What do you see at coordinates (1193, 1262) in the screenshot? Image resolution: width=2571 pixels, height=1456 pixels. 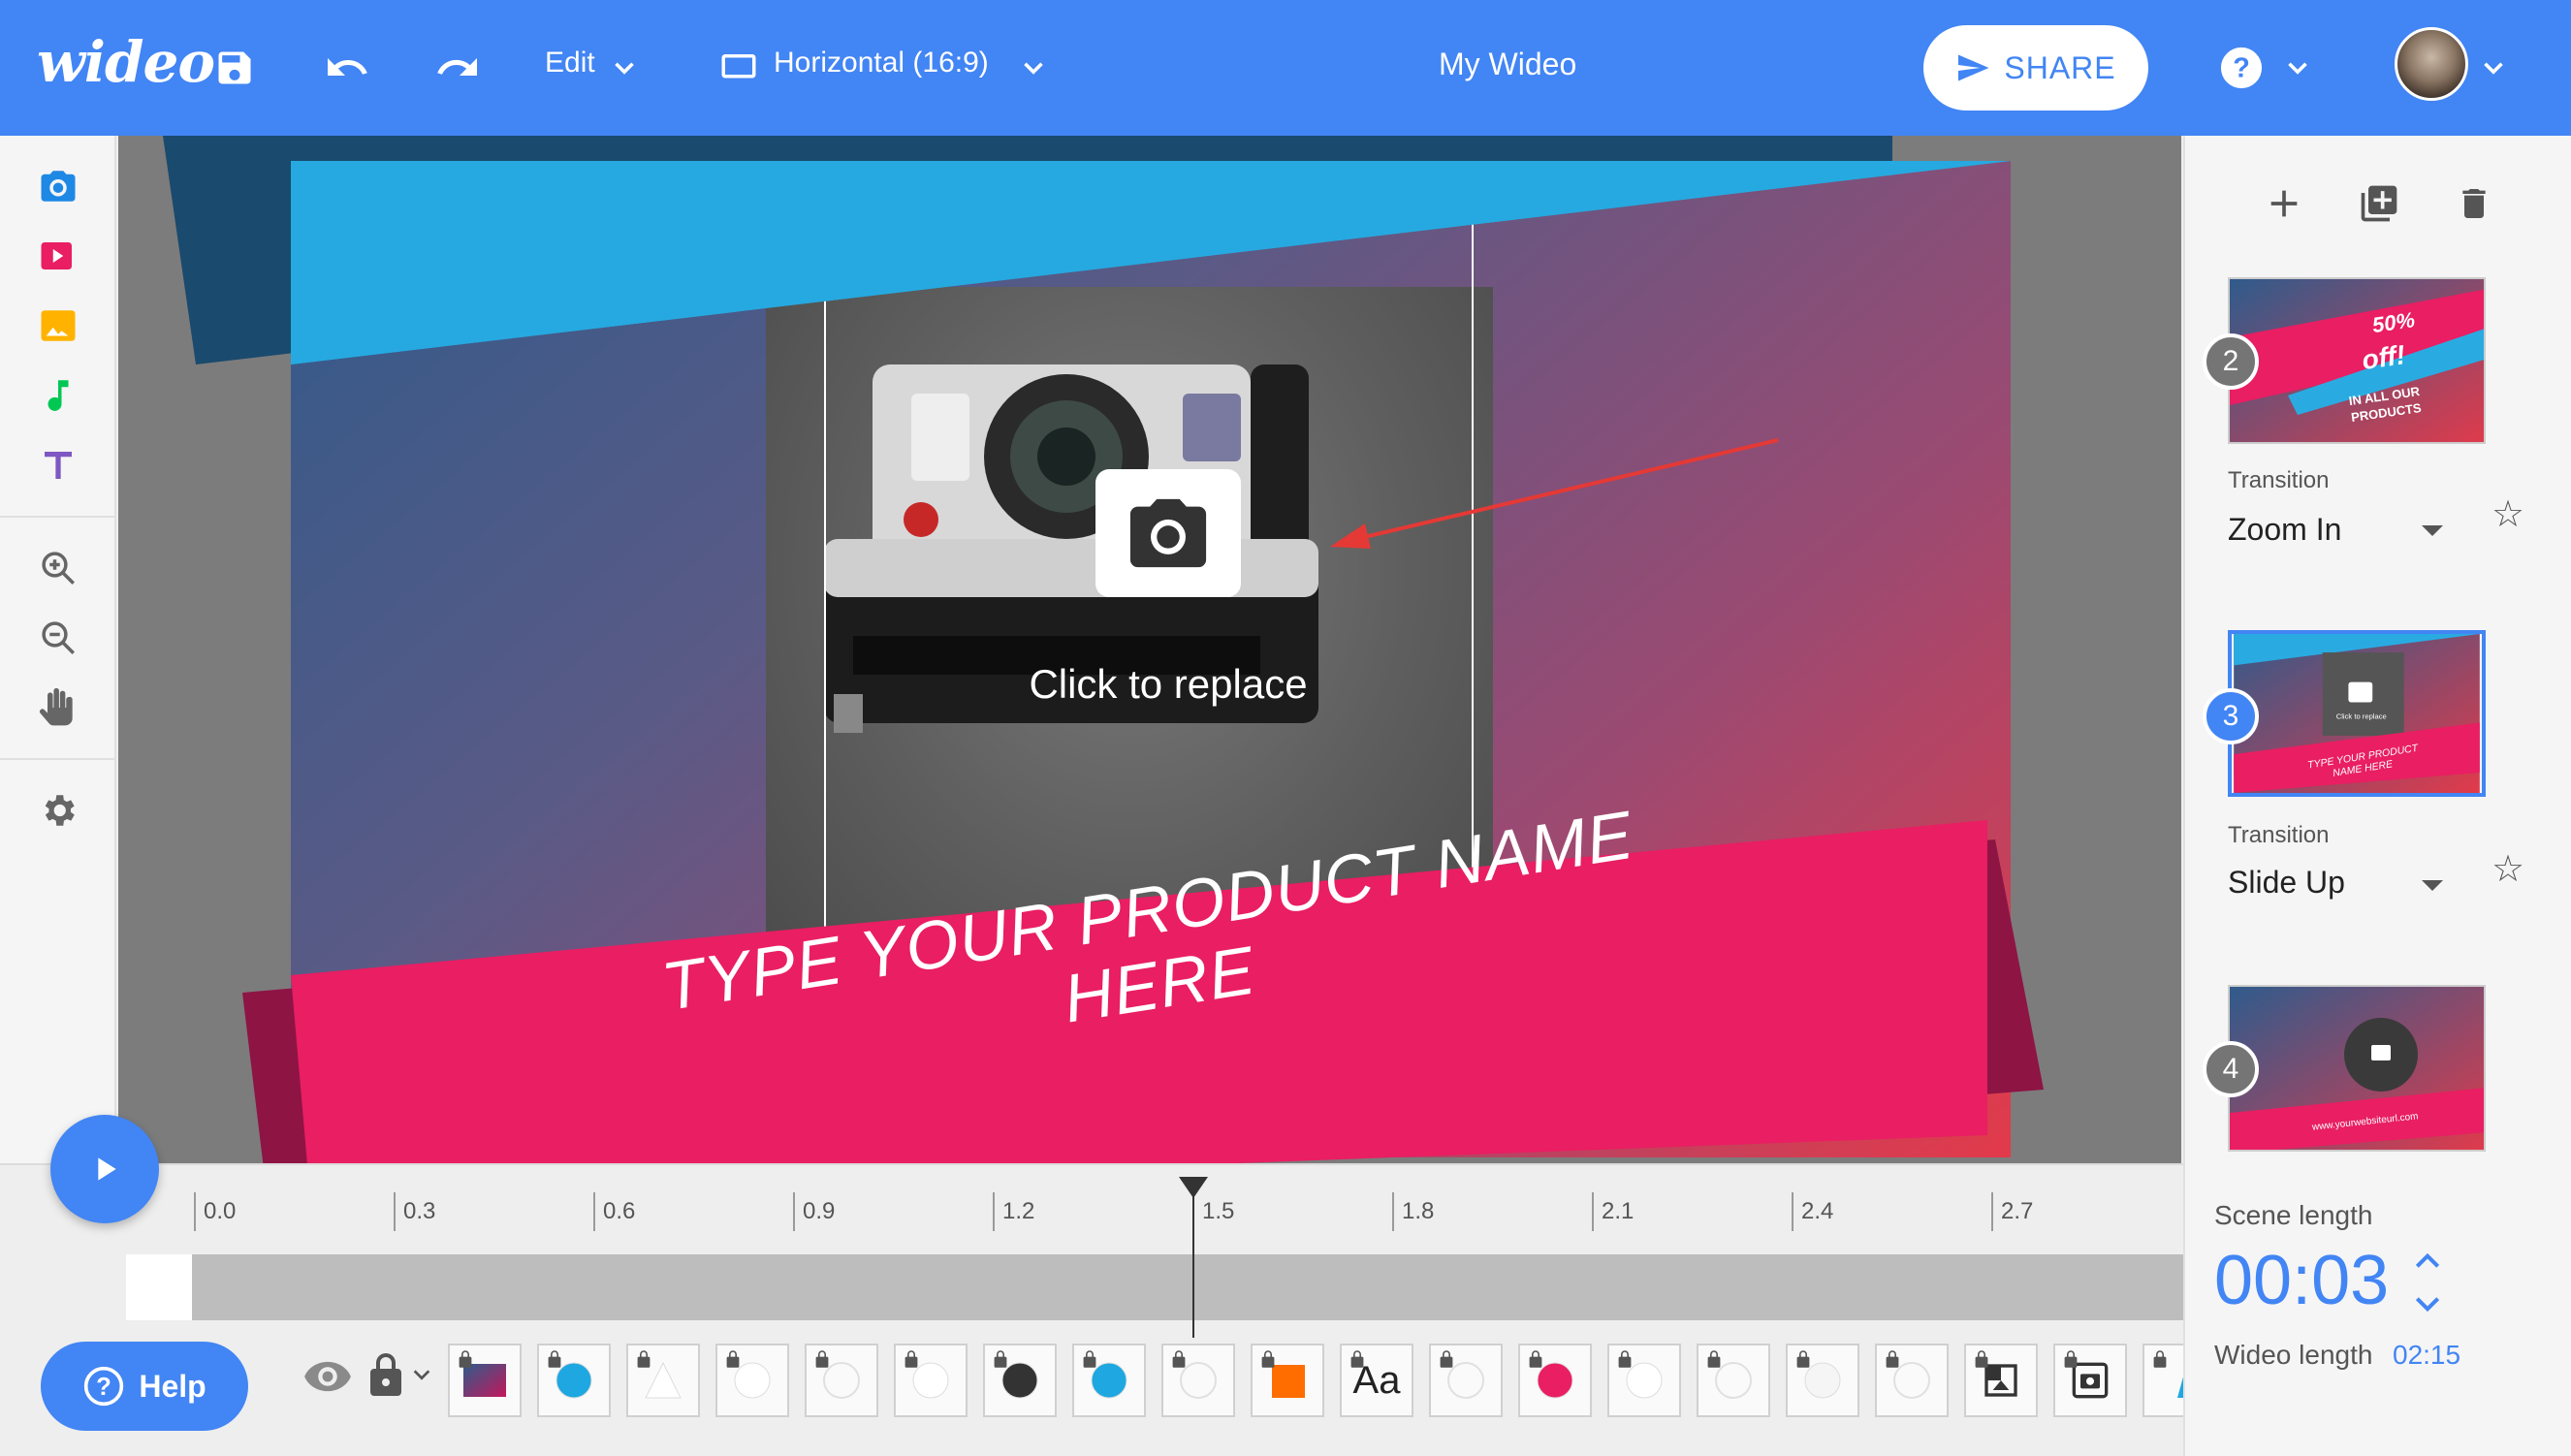 I see `playhead-line` at bounding box center [1193, 1262].